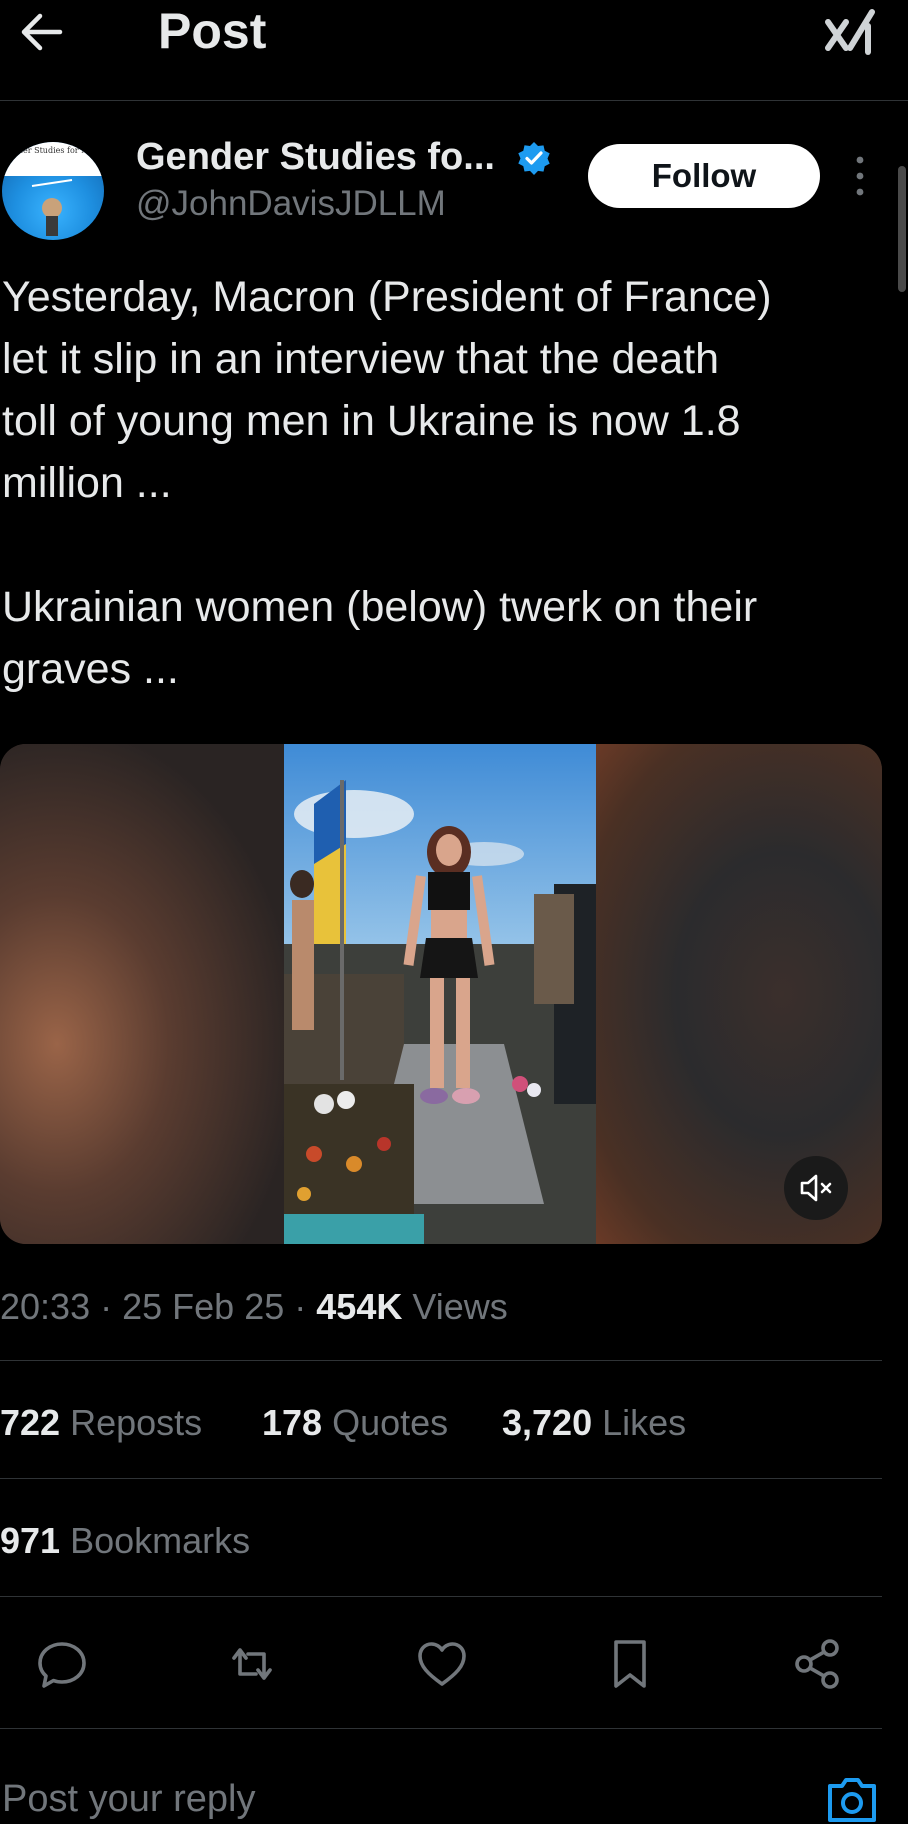 This screenshot has width=908, height=1824. I want to click on follow-button: Follow, so click(704, 176).